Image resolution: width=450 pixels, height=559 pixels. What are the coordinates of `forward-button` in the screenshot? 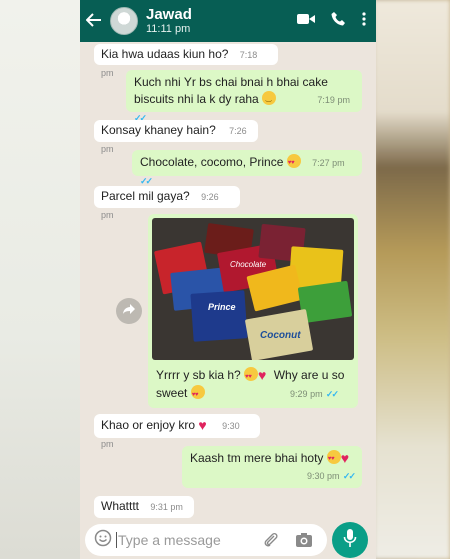 It's located at (129, 311).